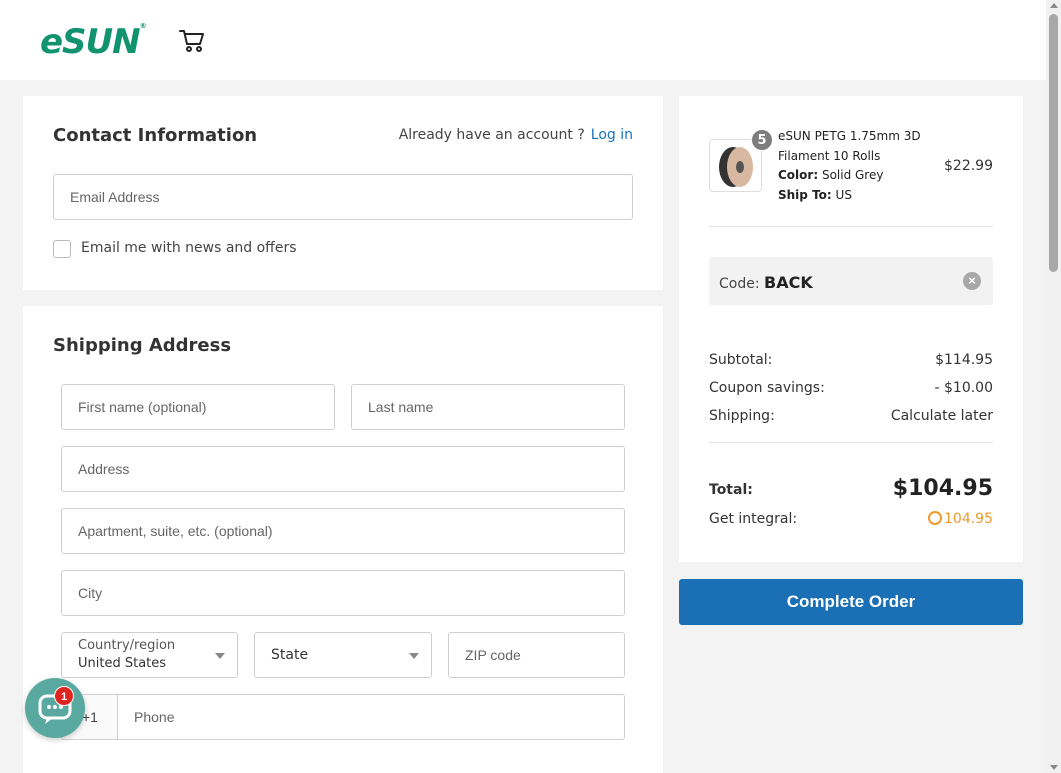  Describe the element at coordinates (964, 360) in the screenshot. I see `subtotal-value: $114.95` at that location.